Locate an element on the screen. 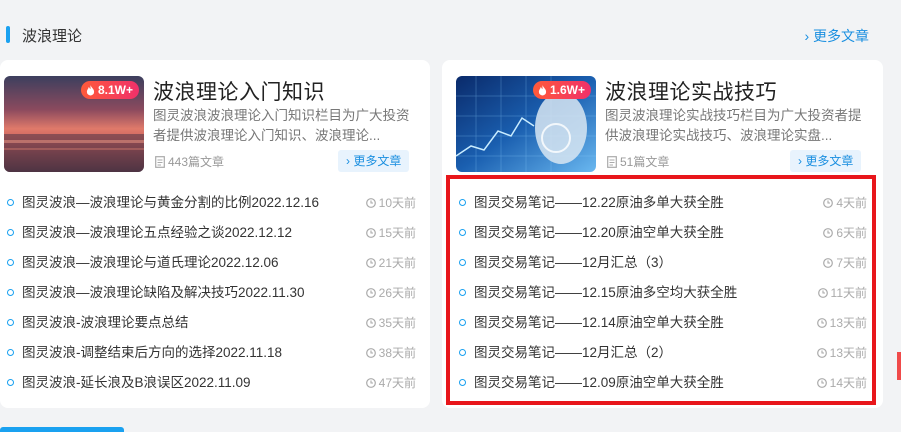  column-thumbnail: 8.1W+ is located at coordinates (74, 124).